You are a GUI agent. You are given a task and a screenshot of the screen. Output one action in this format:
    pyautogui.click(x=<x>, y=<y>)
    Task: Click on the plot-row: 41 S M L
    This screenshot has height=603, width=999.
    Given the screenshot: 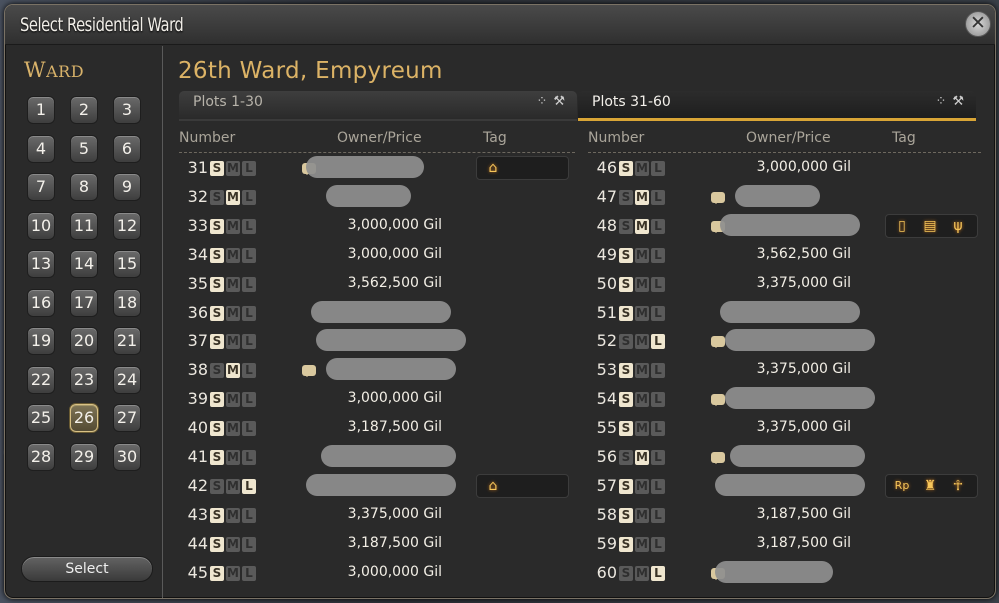 What is the action you would take?
    pyautogui.click(x=376, y=457)
    